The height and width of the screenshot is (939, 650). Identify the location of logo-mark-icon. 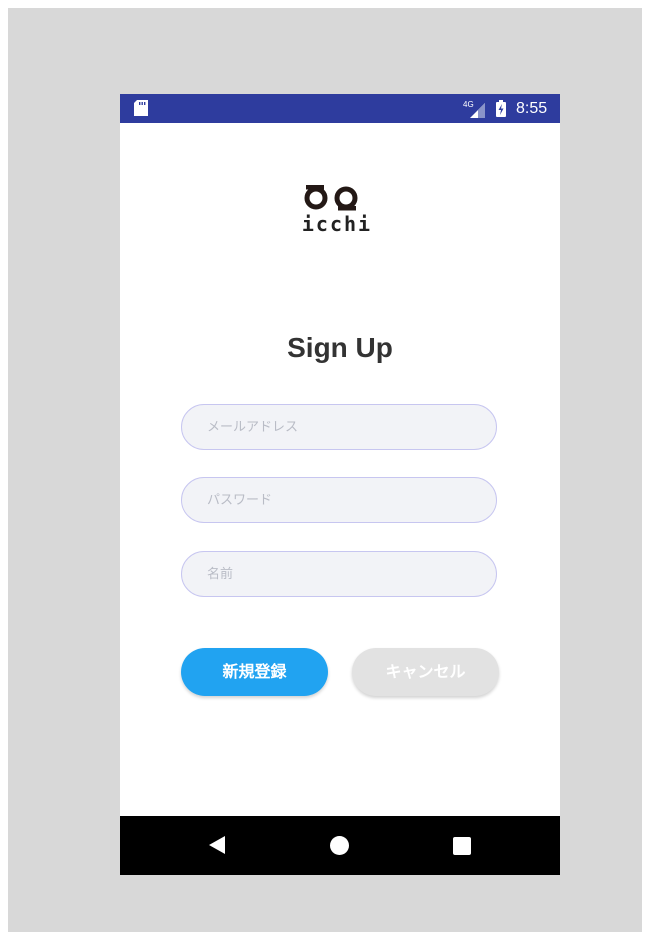
(331, 198).